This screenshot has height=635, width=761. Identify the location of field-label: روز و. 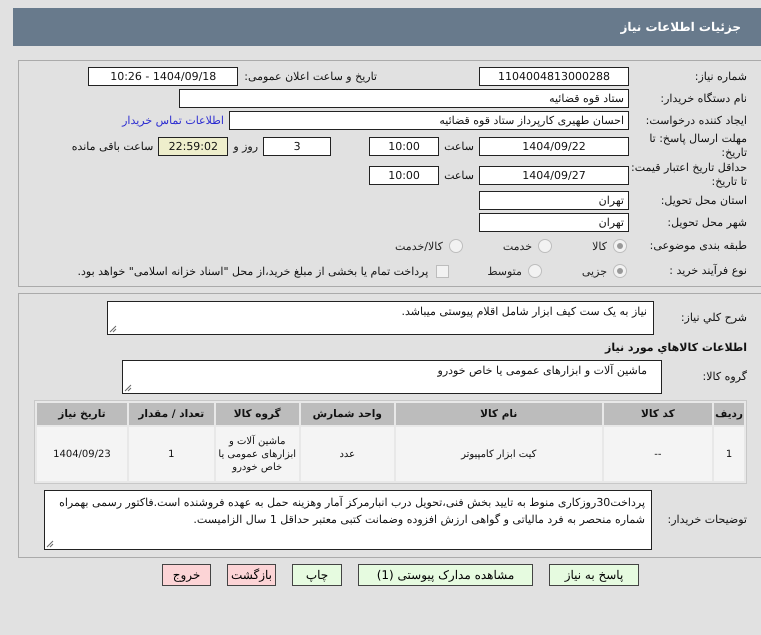
(245, 146).